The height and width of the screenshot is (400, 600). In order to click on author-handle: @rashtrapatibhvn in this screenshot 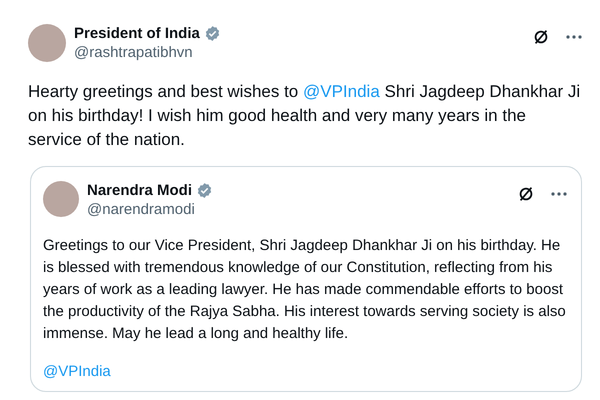, I will do `click(303, 52)`.